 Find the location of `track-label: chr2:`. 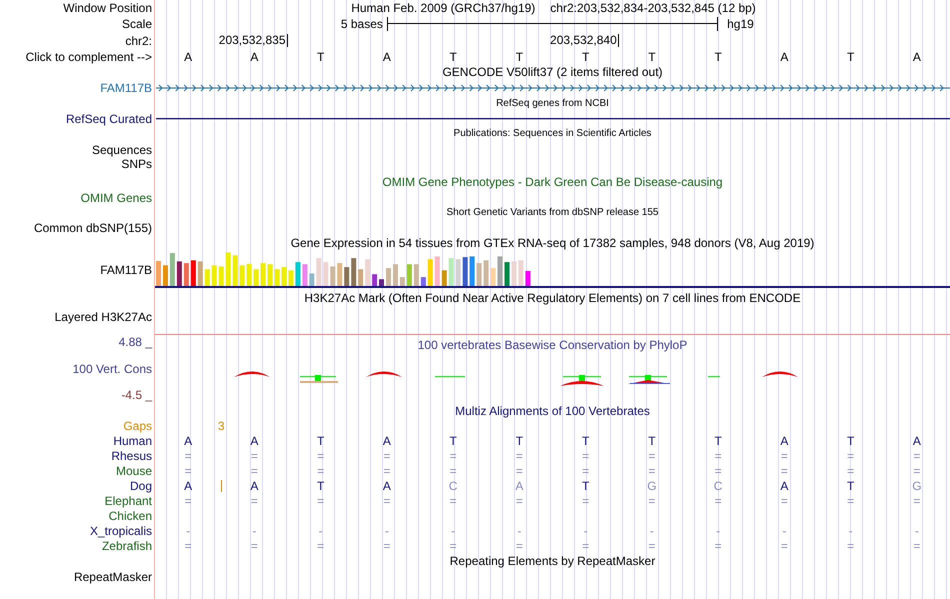

track-label: chr2: is located at coordinates (138, 41).